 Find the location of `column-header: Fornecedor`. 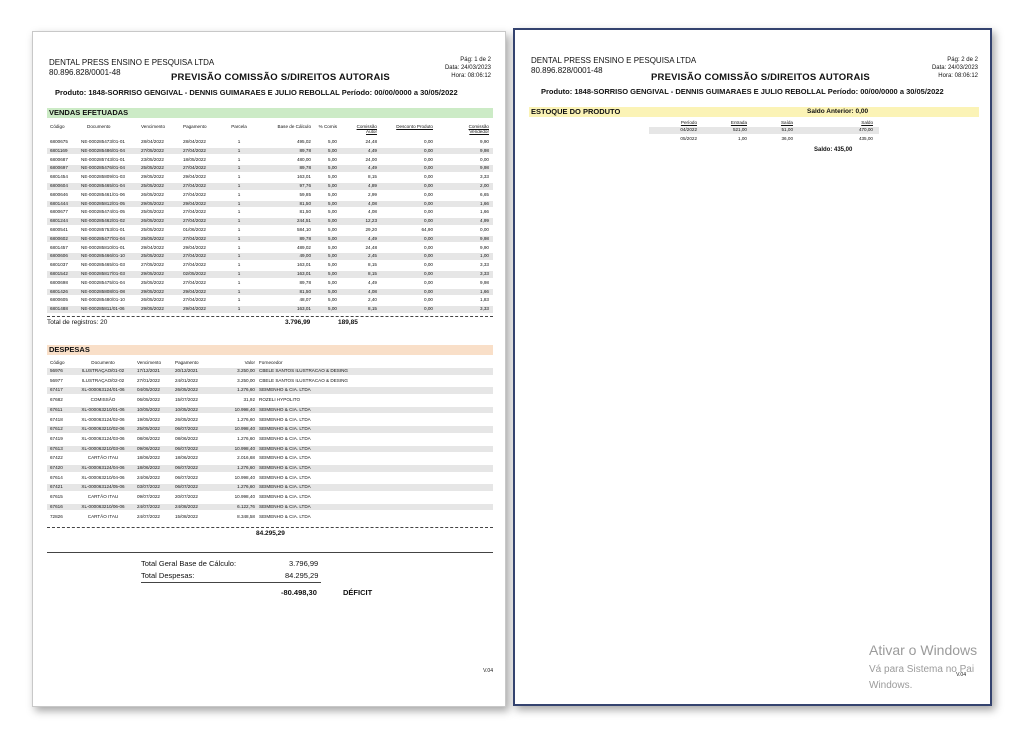

column-header: Fornecedor is located at coordinates (271, 362).